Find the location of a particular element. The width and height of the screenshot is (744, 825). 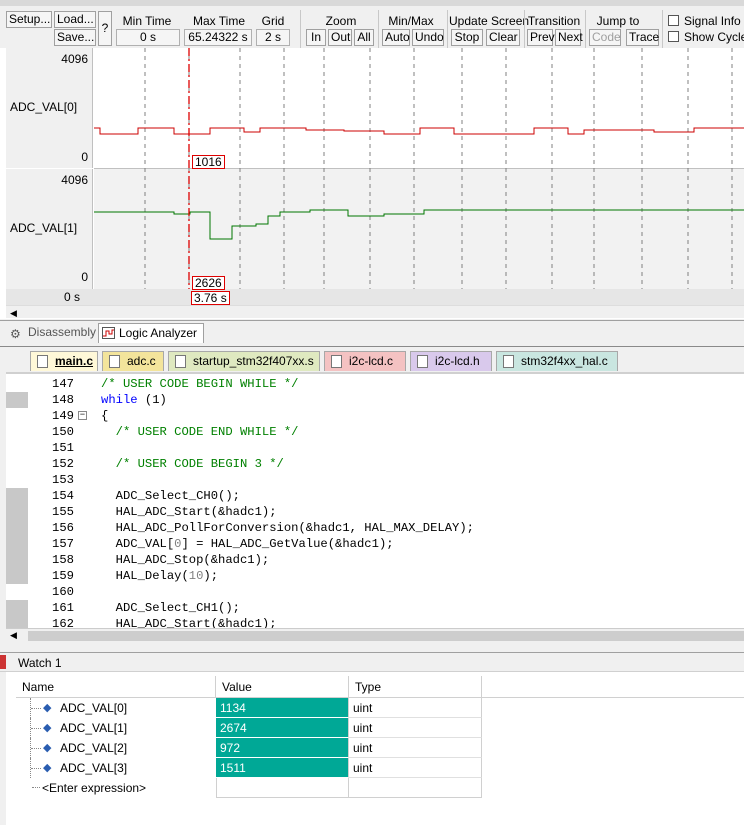

update-clear-button: Clear is located at coordinates (503, 37).